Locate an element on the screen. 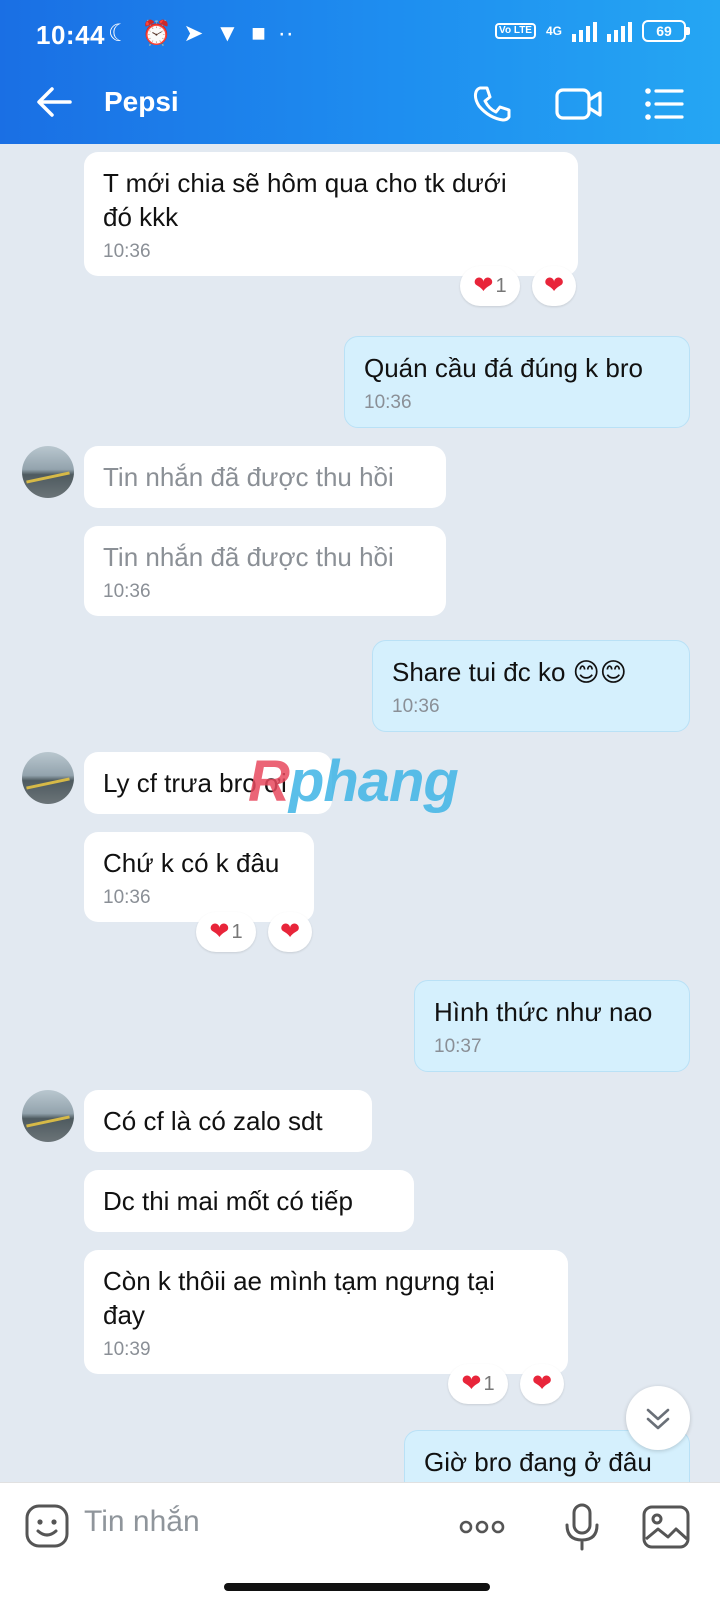  top-bar: 10:44 ☾ ⏰ ➤ ▼ ■ ·· Vo LTE 4G 69 Pepsi is located at coordinates (360, 72).